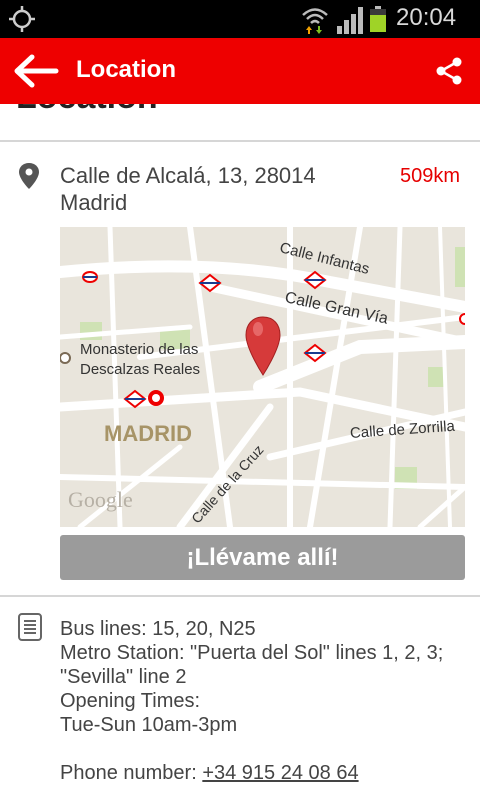 This screenshot has height=800, width=480. What do you see at coordinates (29, 176) in the screenshot?
I see `location-pin-icon` at bounding box center [29, 176].